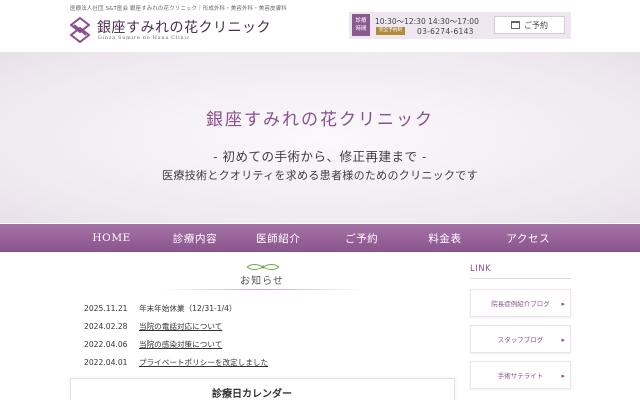  I want to click on reservation-only-tag: 完全予約制, so click(390, 31).